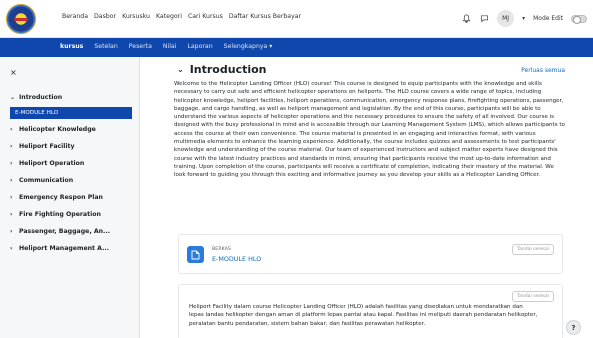 This screenshot has width=593, height=338. I want to click on tab-setelan: Setelan, so click(105, 46).